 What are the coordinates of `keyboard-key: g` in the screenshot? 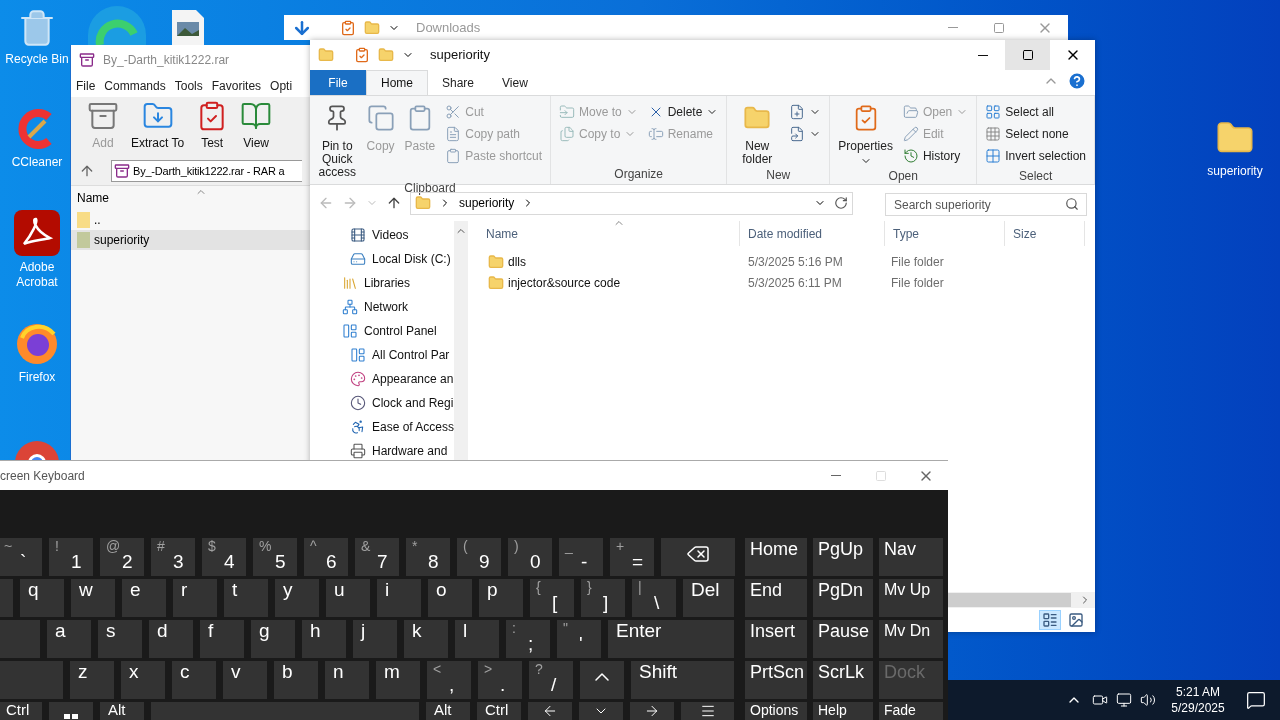 It's located at (273, 639).